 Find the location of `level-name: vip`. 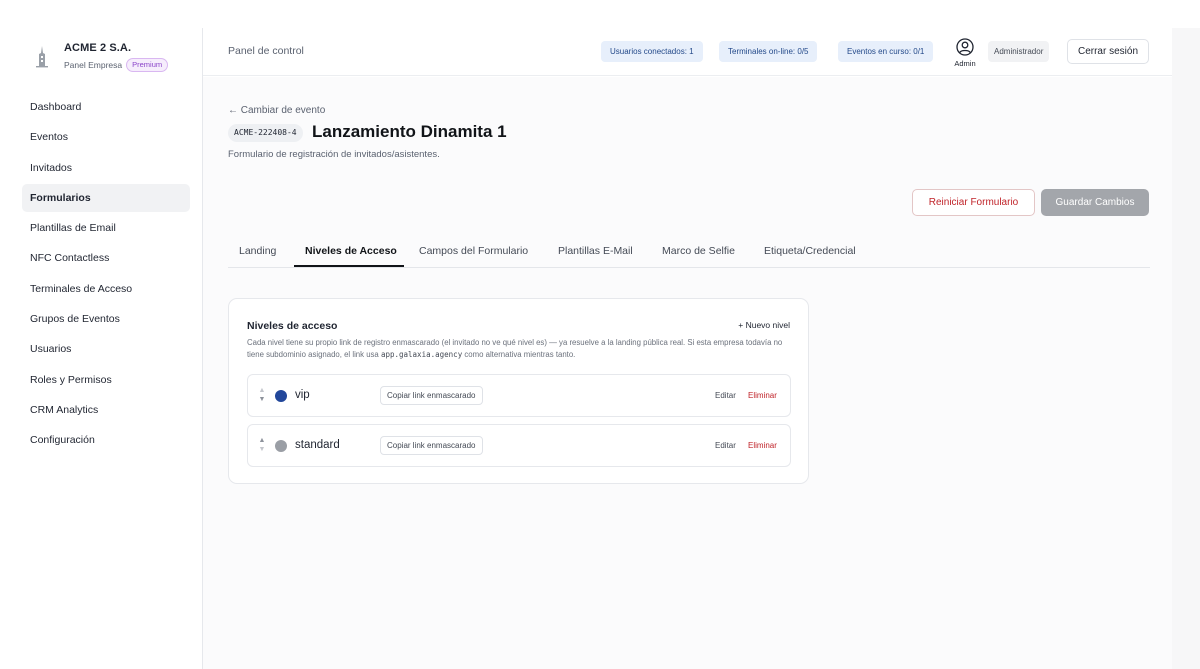

level-name: vip is located at coordinates (302, 395).